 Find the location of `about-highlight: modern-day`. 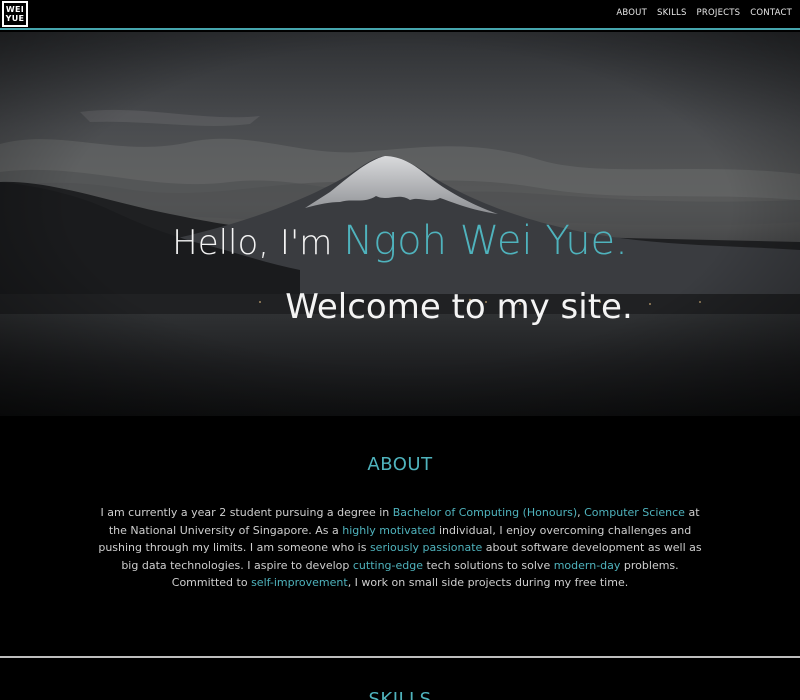

about-highlight: modern-day is located at coordinates (587, 565).